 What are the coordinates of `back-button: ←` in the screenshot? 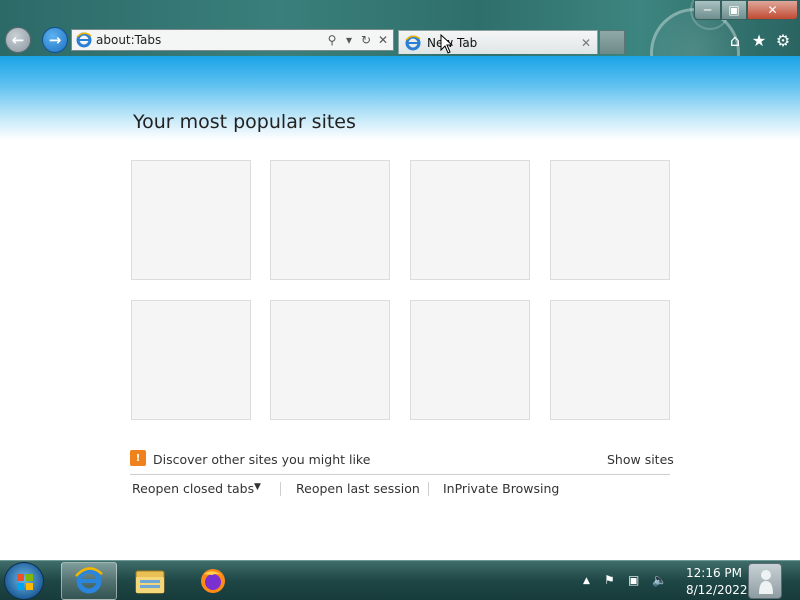 It's located at (18, 40).